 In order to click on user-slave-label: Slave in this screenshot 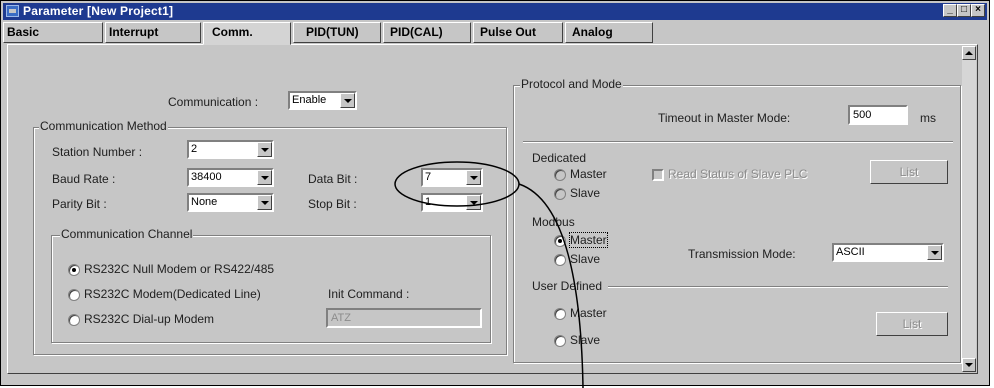, I will do `click(585, 340)`.